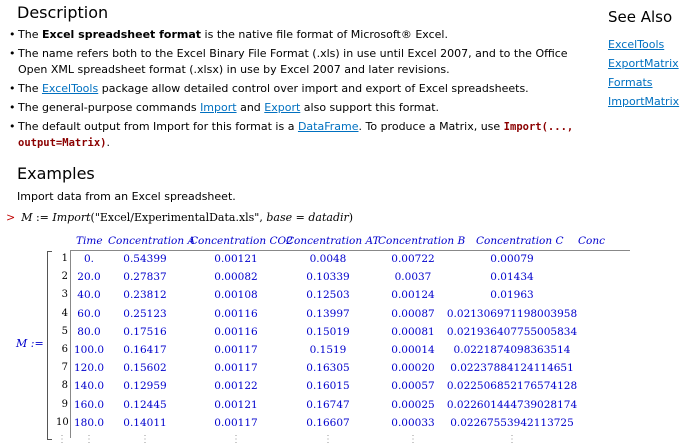 The image size is (680, 445). What do you see at coordinates (56, 173) in the screenshot?
I see `examples-heading: Examples` at bounding box center [56, 173].